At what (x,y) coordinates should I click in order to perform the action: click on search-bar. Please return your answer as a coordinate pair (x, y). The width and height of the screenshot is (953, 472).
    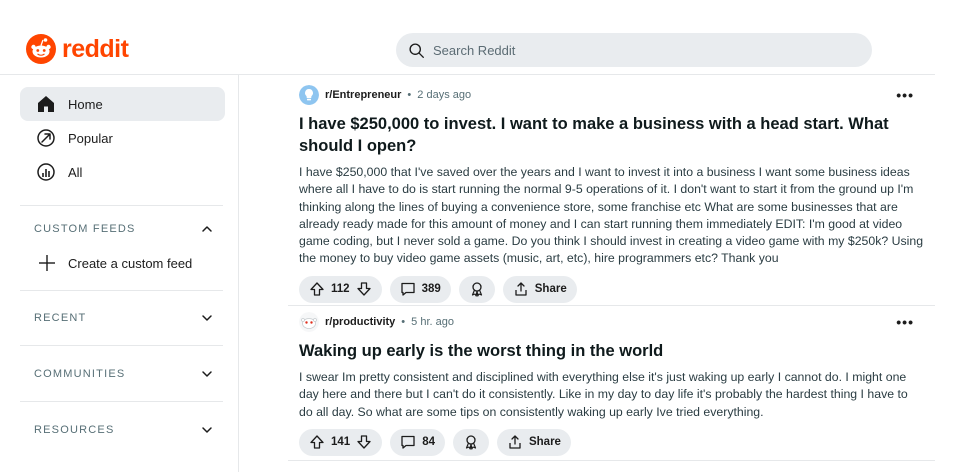
    Looking at the image, I should click on (634, 50).